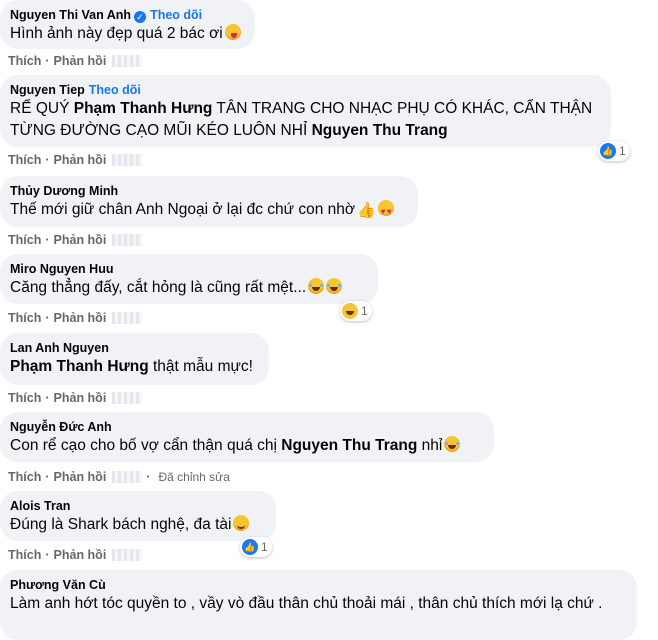 The height and width of the screenshot is (640, 658). I want to click on comment-author: Lan Anh Nguyen, so click(59, 348).